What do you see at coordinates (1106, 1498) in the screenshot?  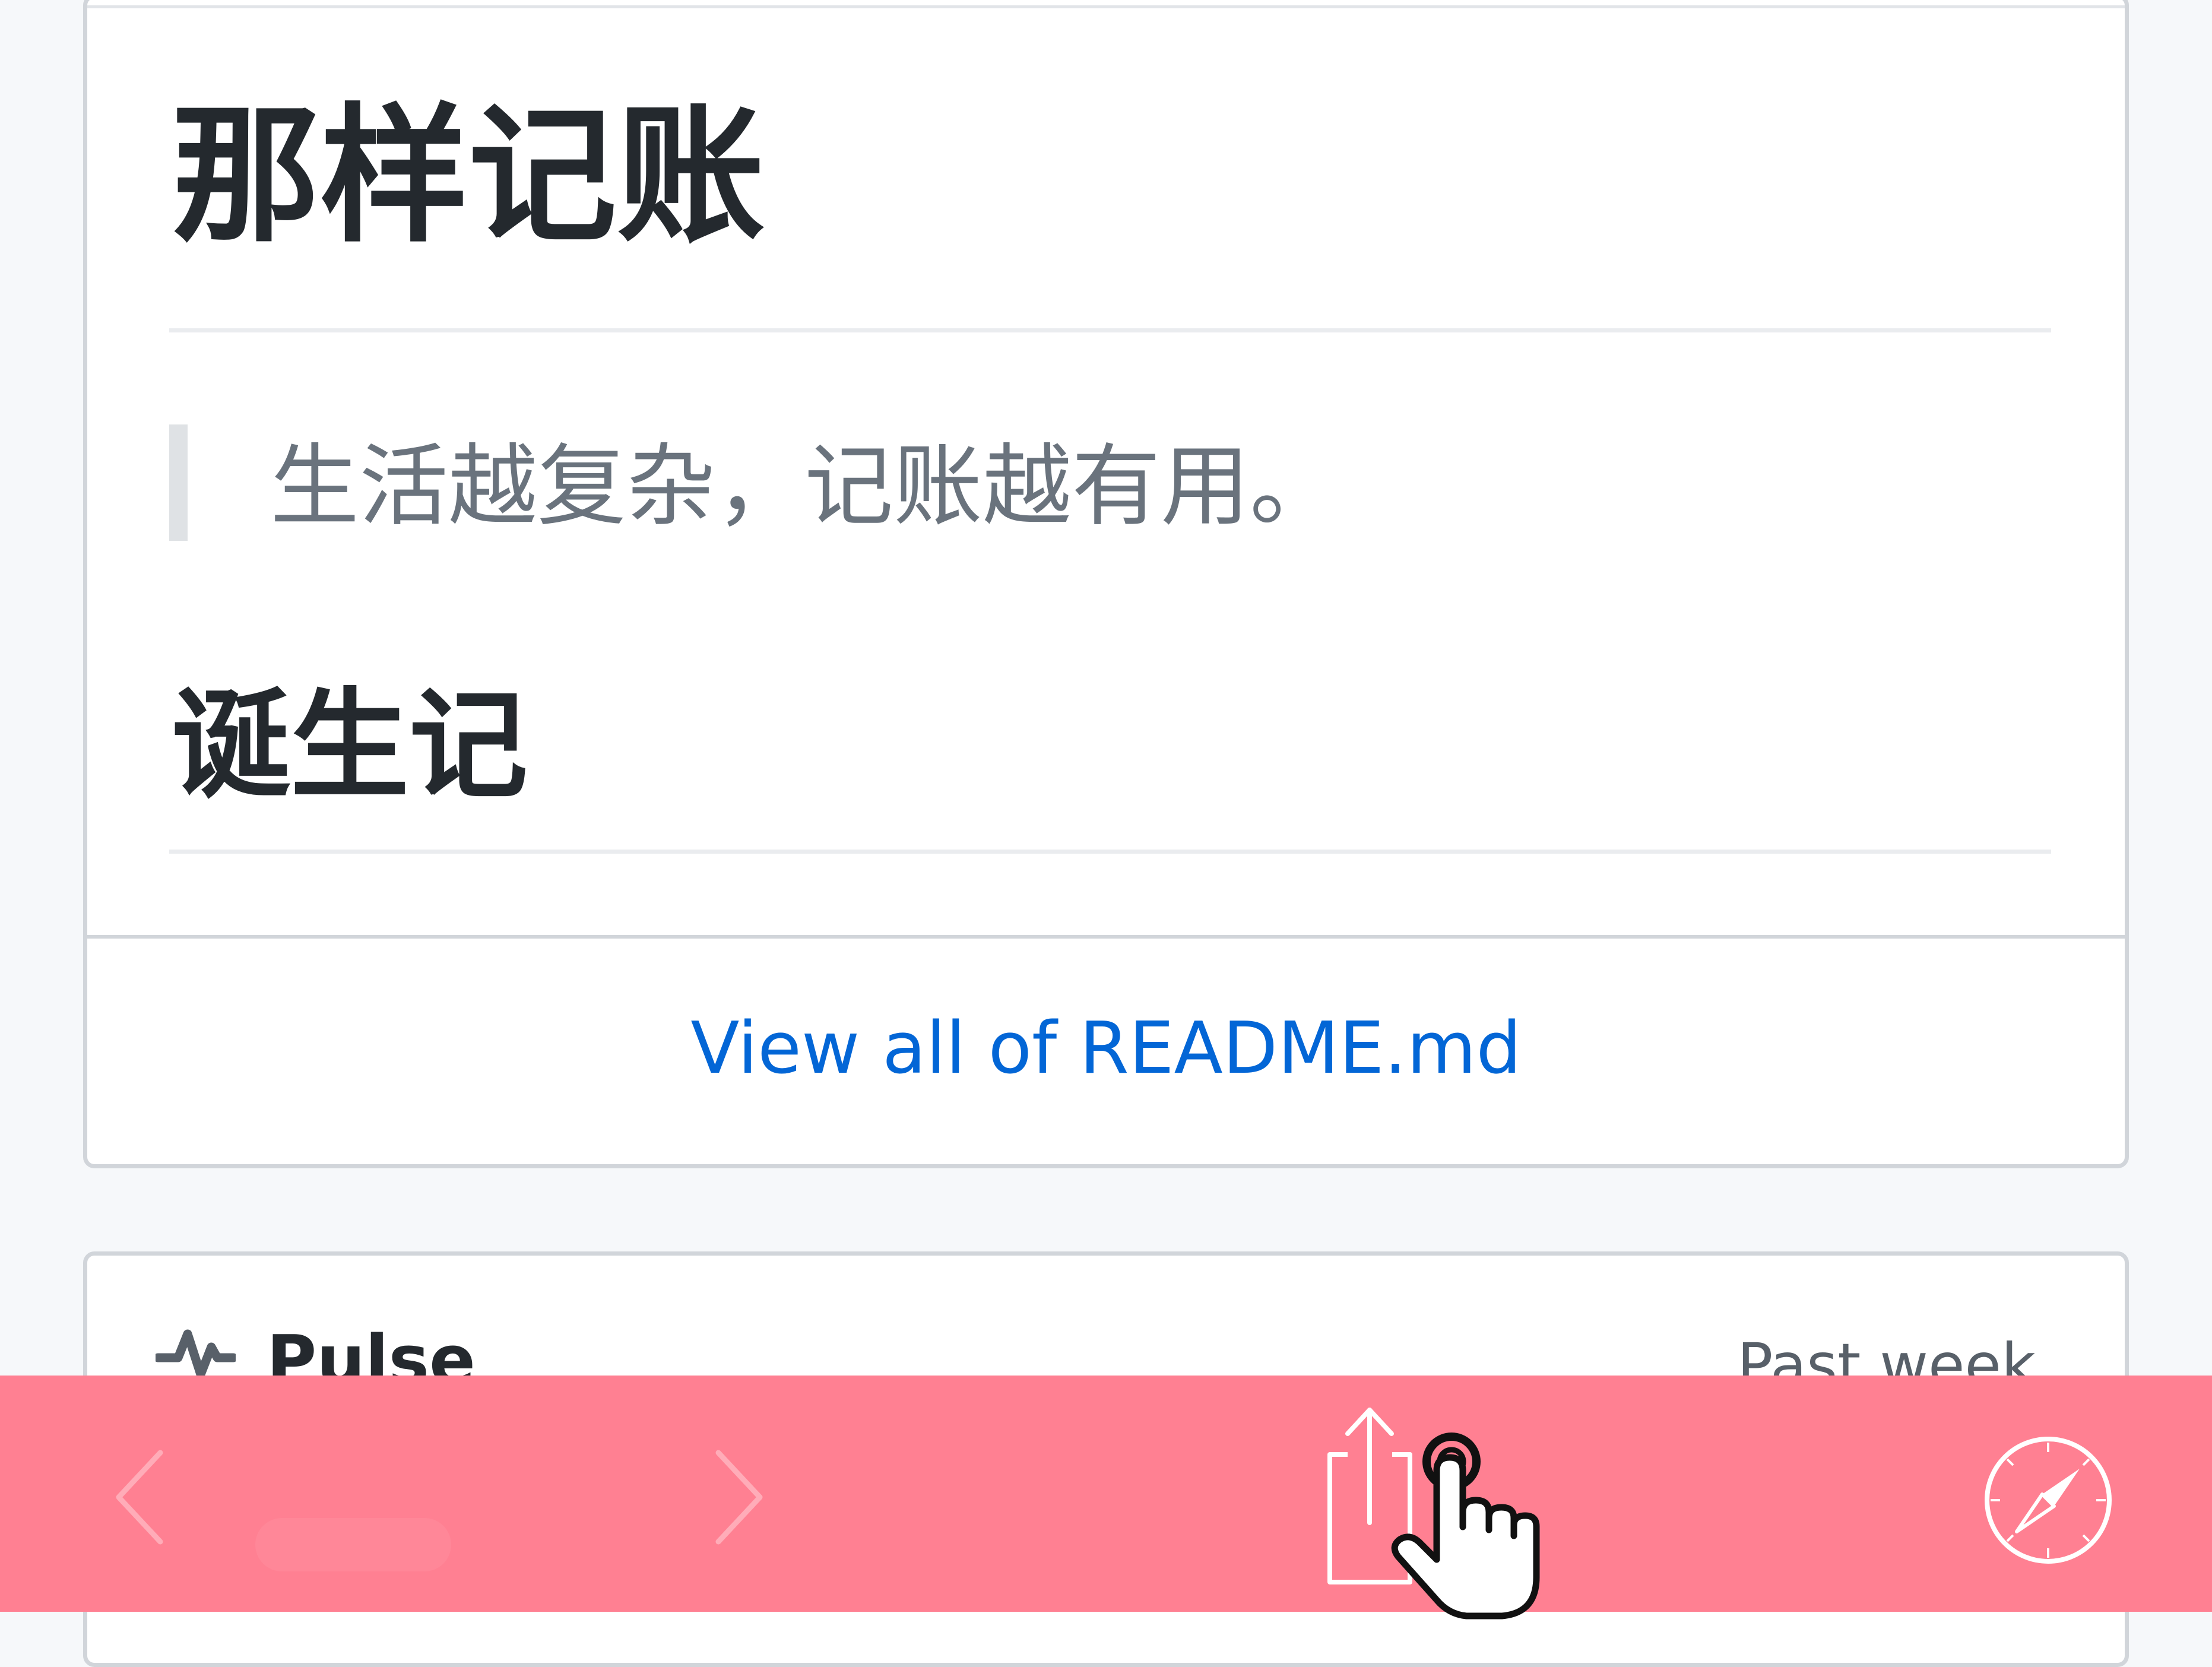 I see `browser-toolbar` at bounding box center [1106, 1498].